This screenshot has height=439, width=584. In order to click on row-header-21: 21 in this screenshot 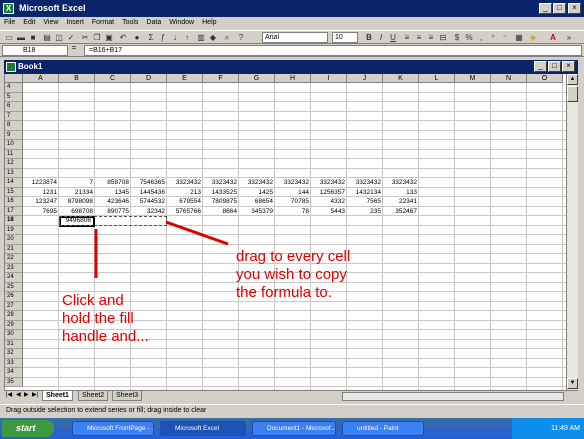, I will do `click(14, 249)`.